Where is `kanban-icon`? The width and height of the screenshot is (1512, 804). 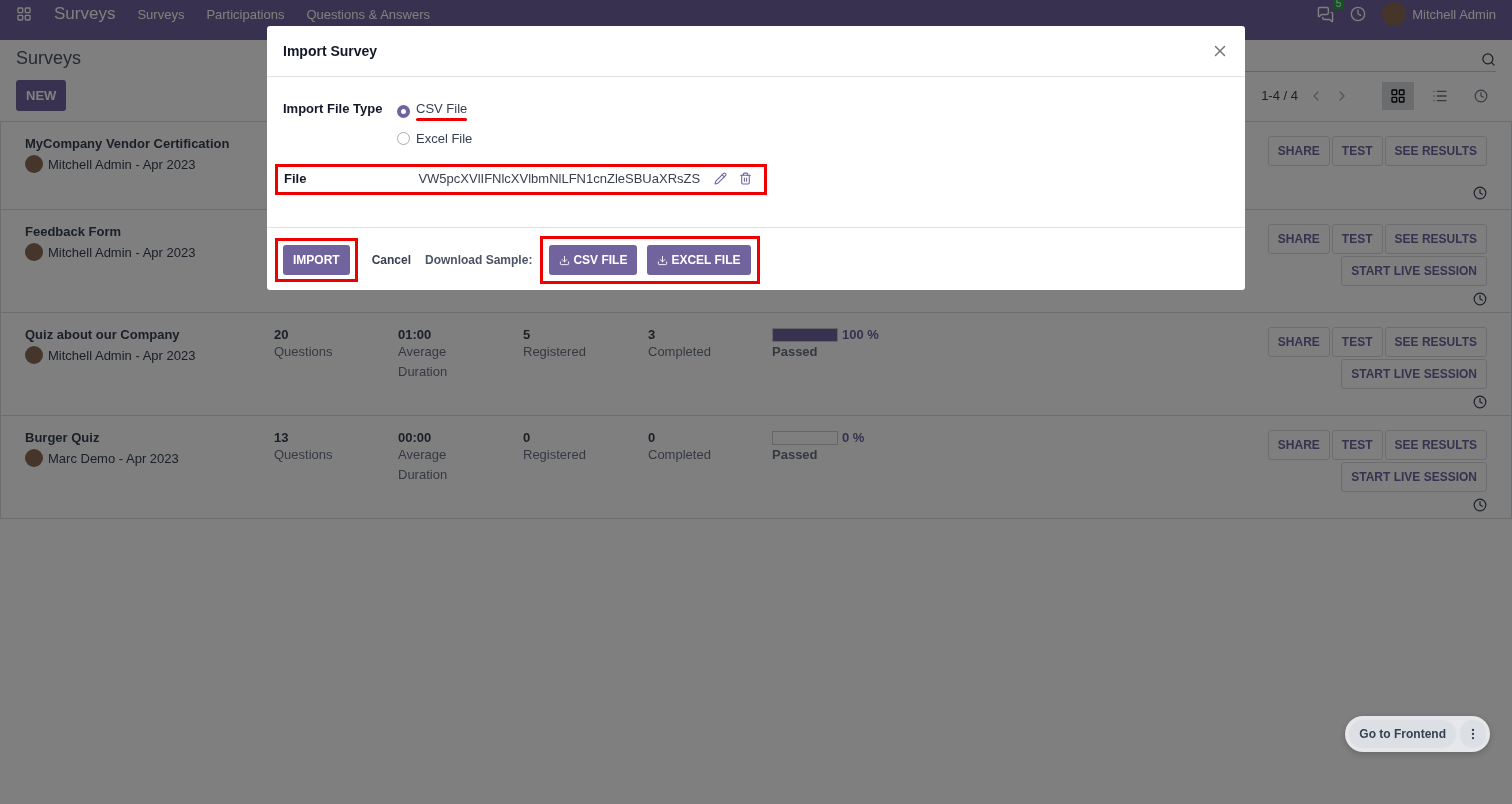 kanban-icon is located at coordinates (1398, 95).